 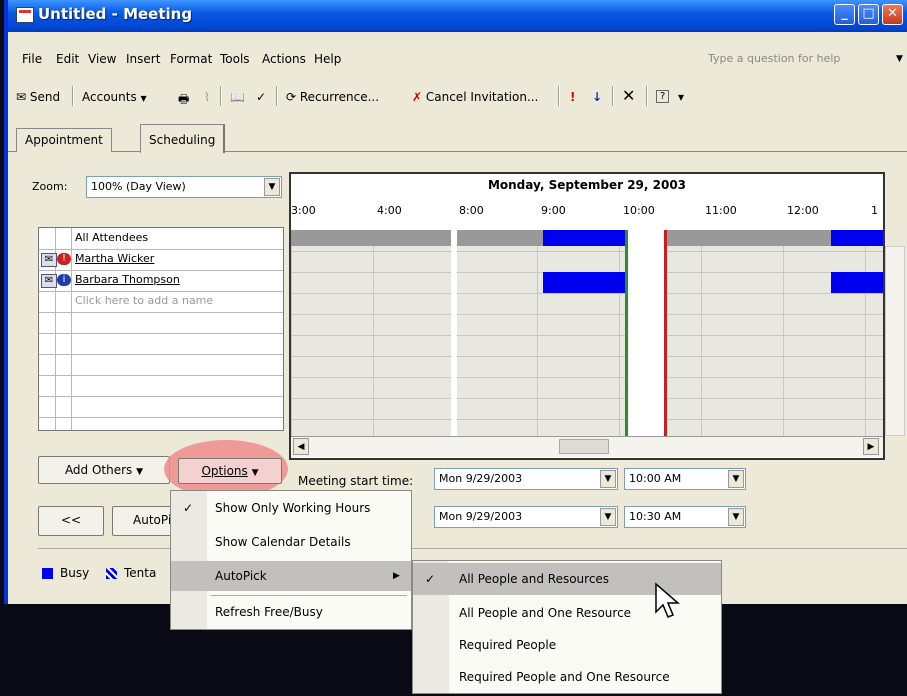 I want to click on meeting-start-label: Meeting start time:, so click(x=356, y=481).